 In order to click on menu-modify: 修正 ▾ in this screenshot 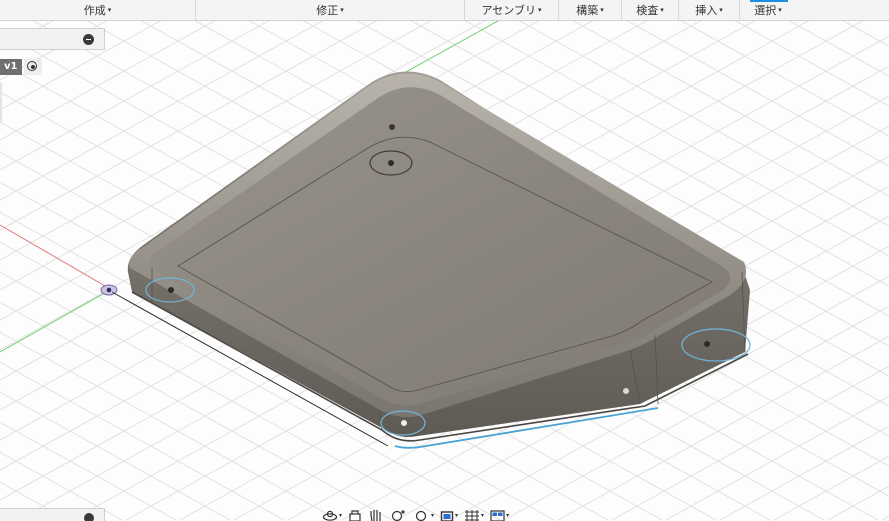, I will do `click(330, 10)`.